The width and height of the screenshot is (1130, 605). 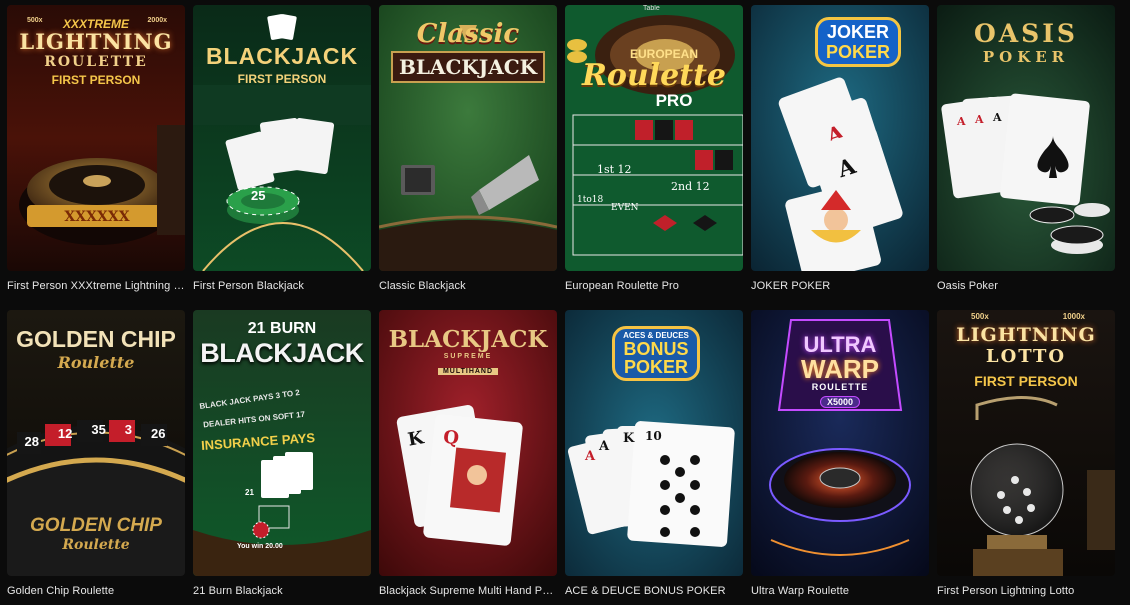 I want to click on logo-line-2: SUPREME, so click(x=468, y=356).